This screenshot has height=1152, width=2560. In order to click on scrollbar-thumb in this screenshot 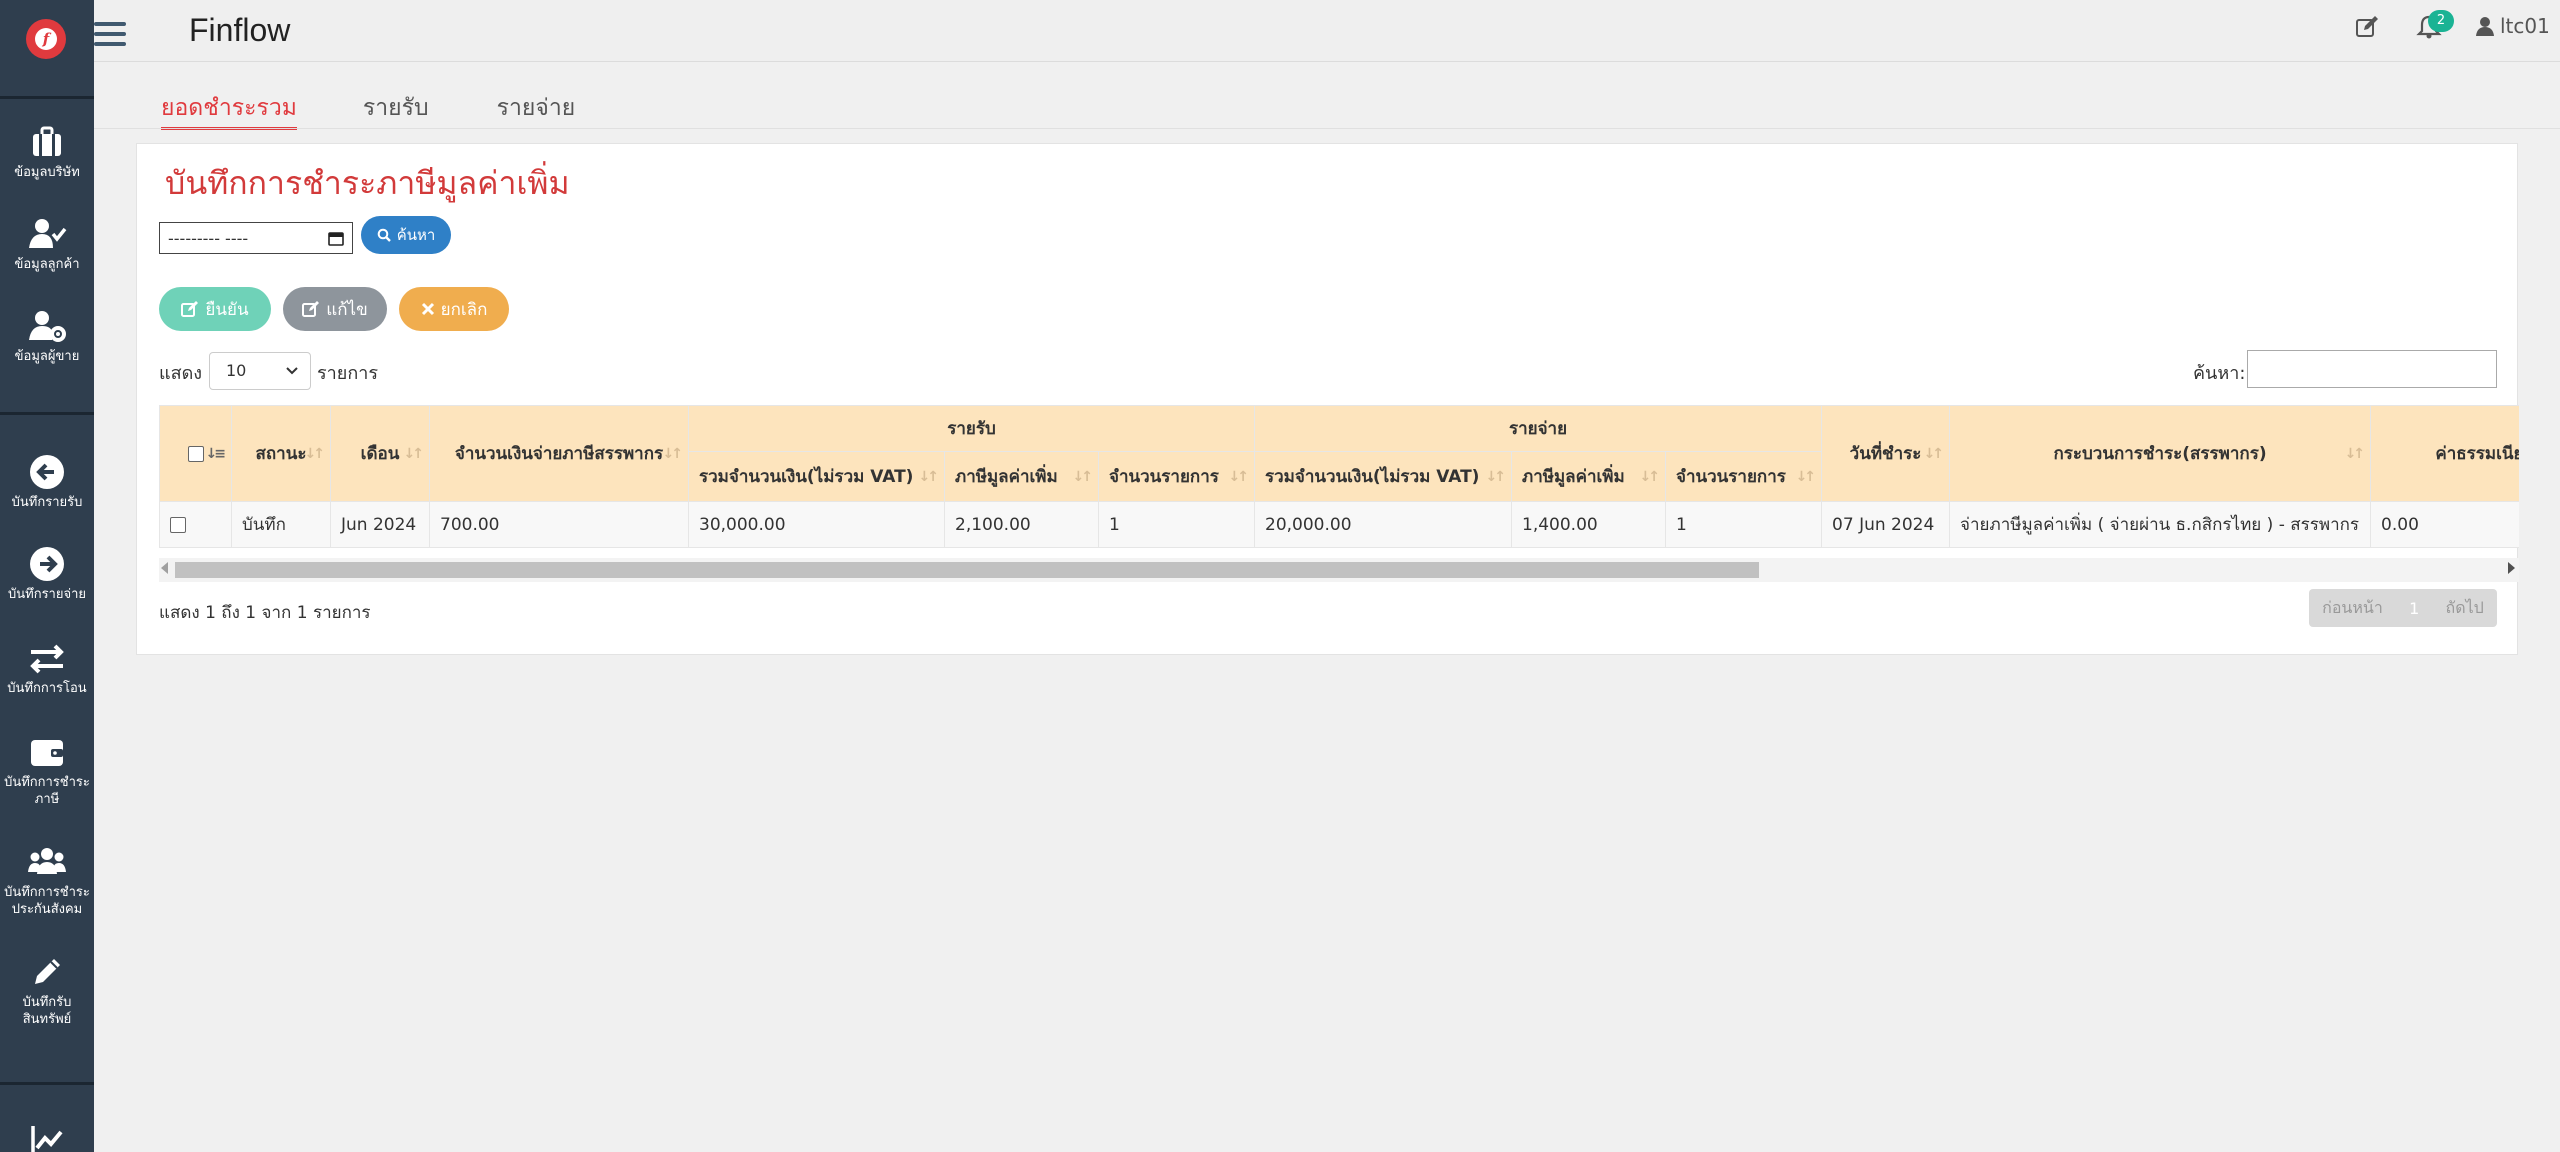, I will do `click(967, 570)`.